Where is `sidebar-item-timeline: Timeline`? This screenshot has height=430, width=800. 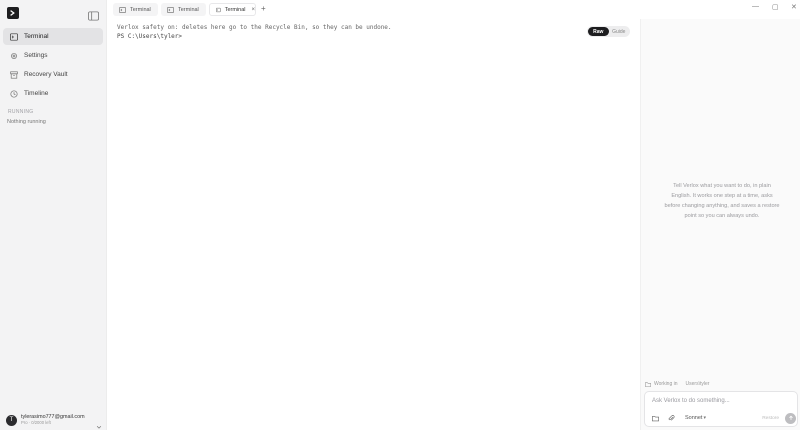 sidebar-item-timeline: Timeline is located at coordinates (53, 93).